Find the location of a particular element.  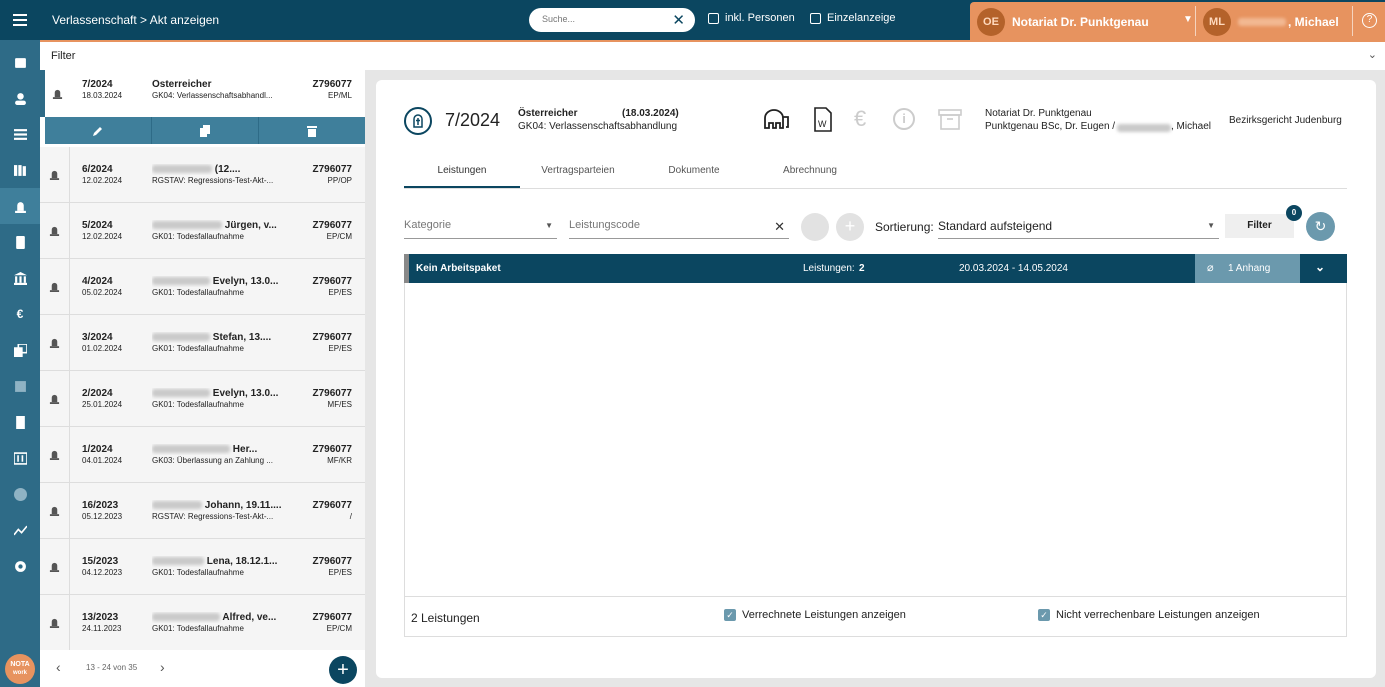

chevron-down-icon: ▼ is located at coordinates (1188, 19).